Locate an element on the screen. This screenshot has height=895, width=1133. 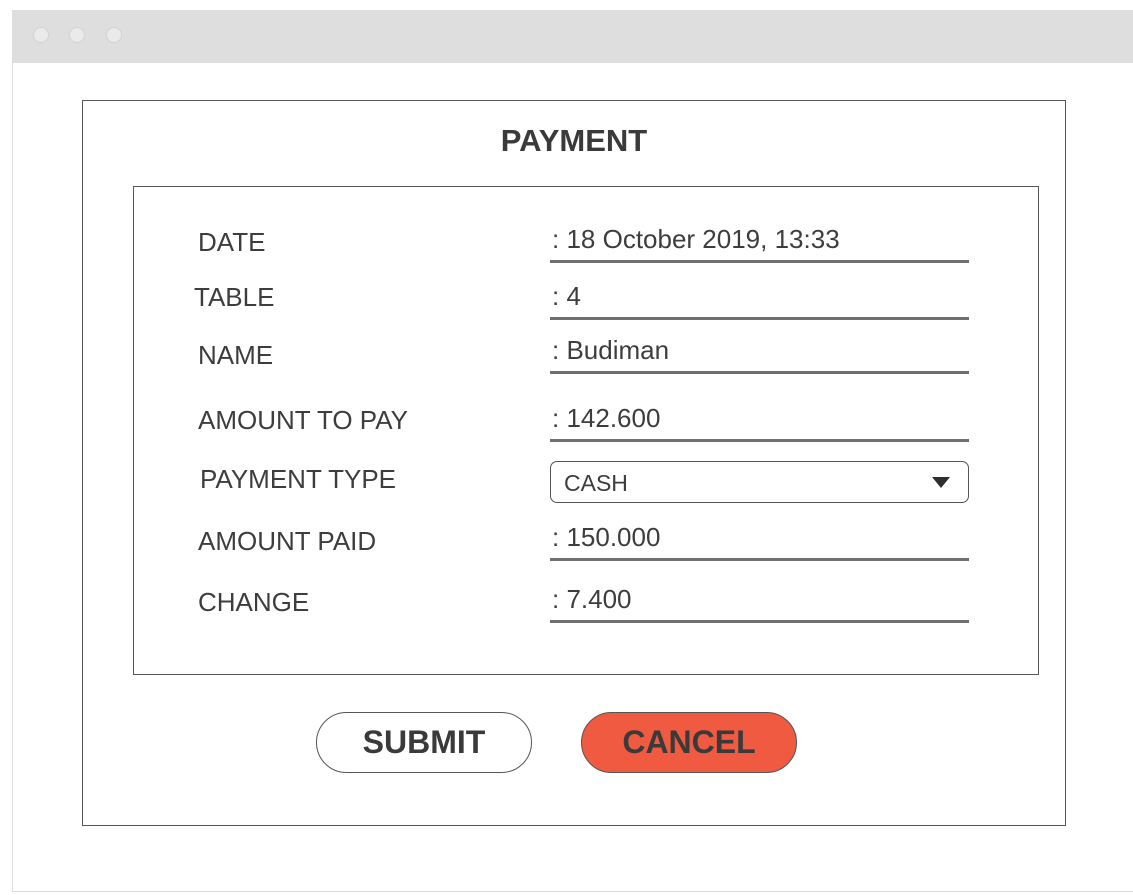
change-field: : 7.400 is located at coordinates (759, 603).